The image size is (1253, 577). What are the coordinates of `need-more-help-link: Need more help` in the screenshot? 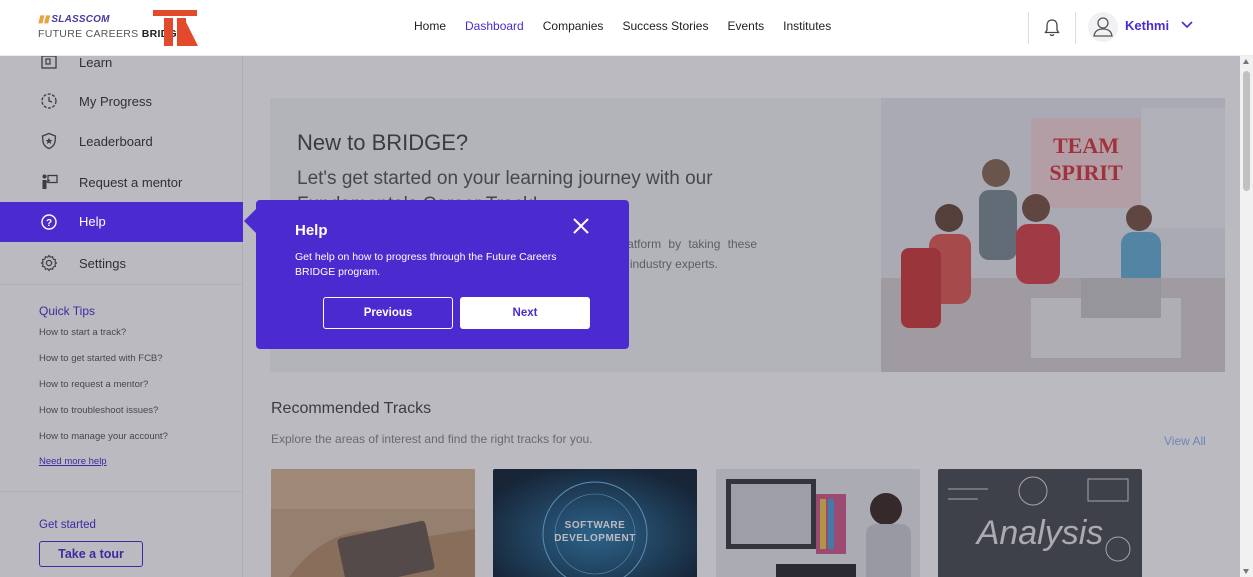 It's located at (103, 461).